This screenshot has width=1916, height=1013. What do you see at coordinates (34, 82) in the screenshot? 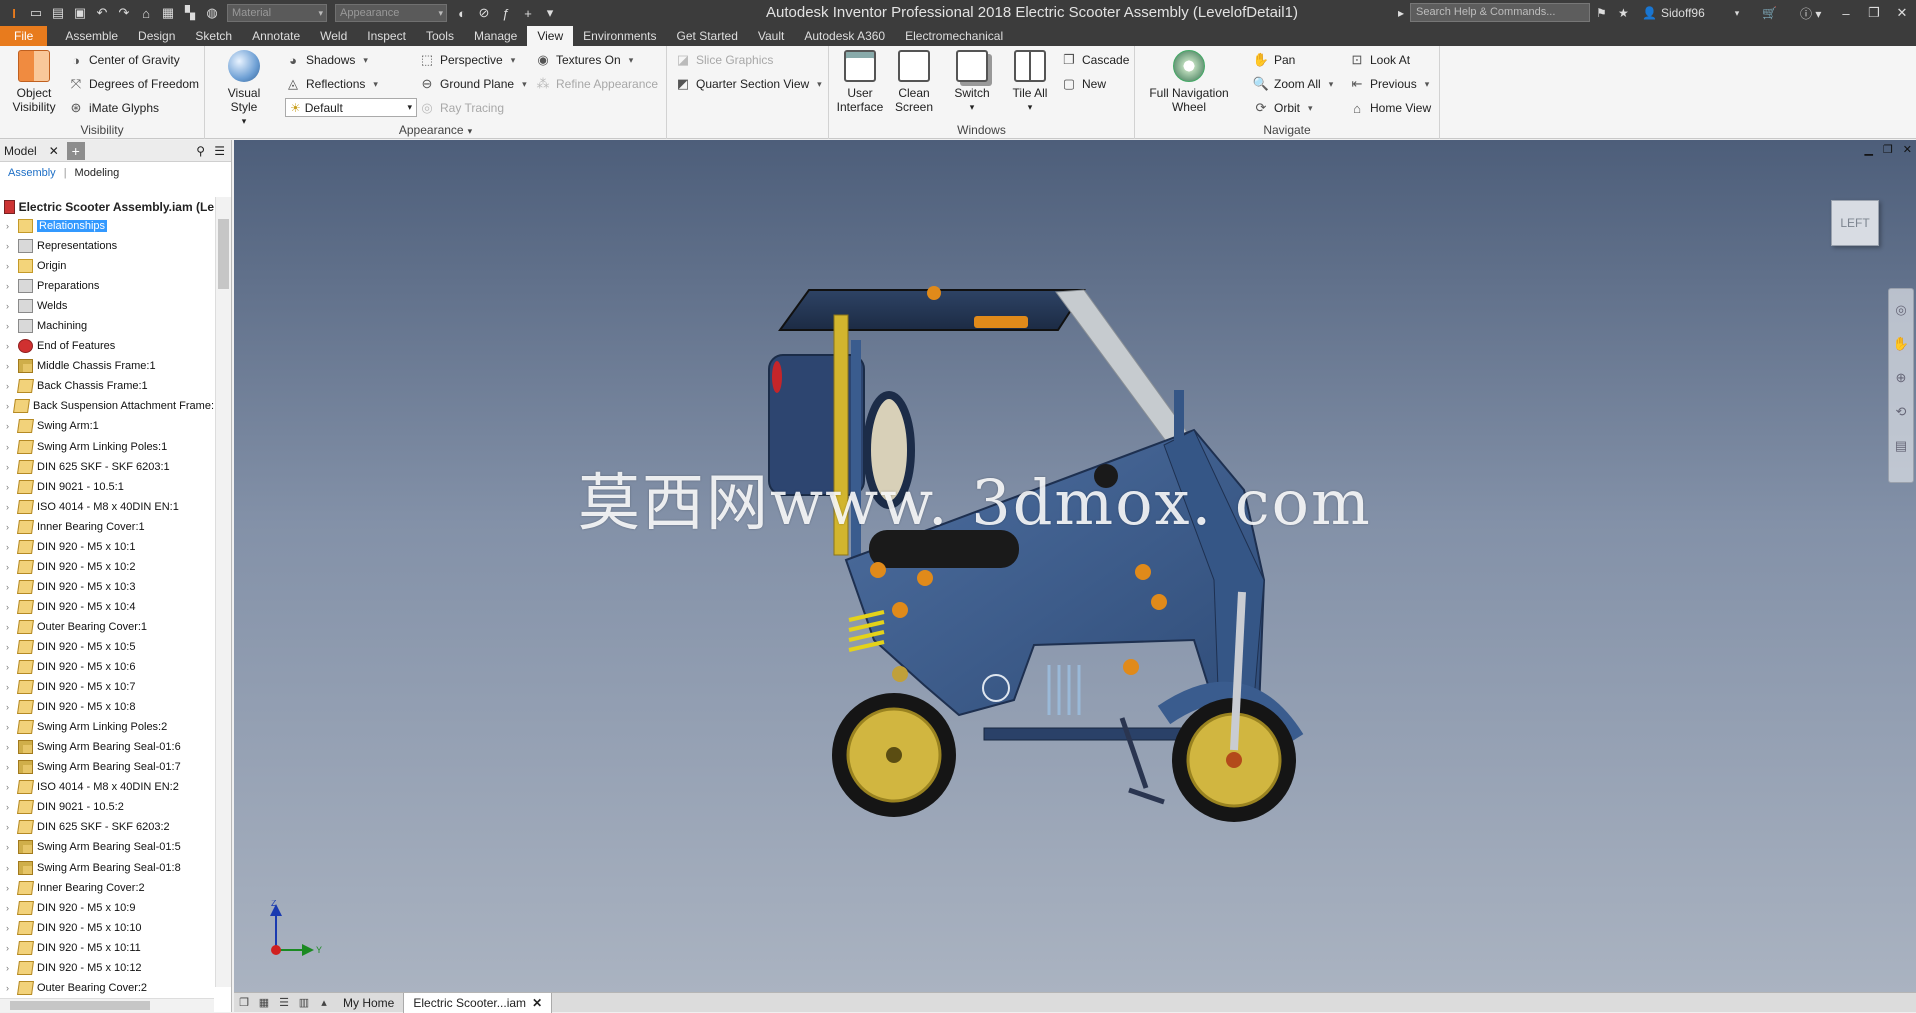
I see `object-visibility-button: Object Visibility` at bounding box center [34, 82].